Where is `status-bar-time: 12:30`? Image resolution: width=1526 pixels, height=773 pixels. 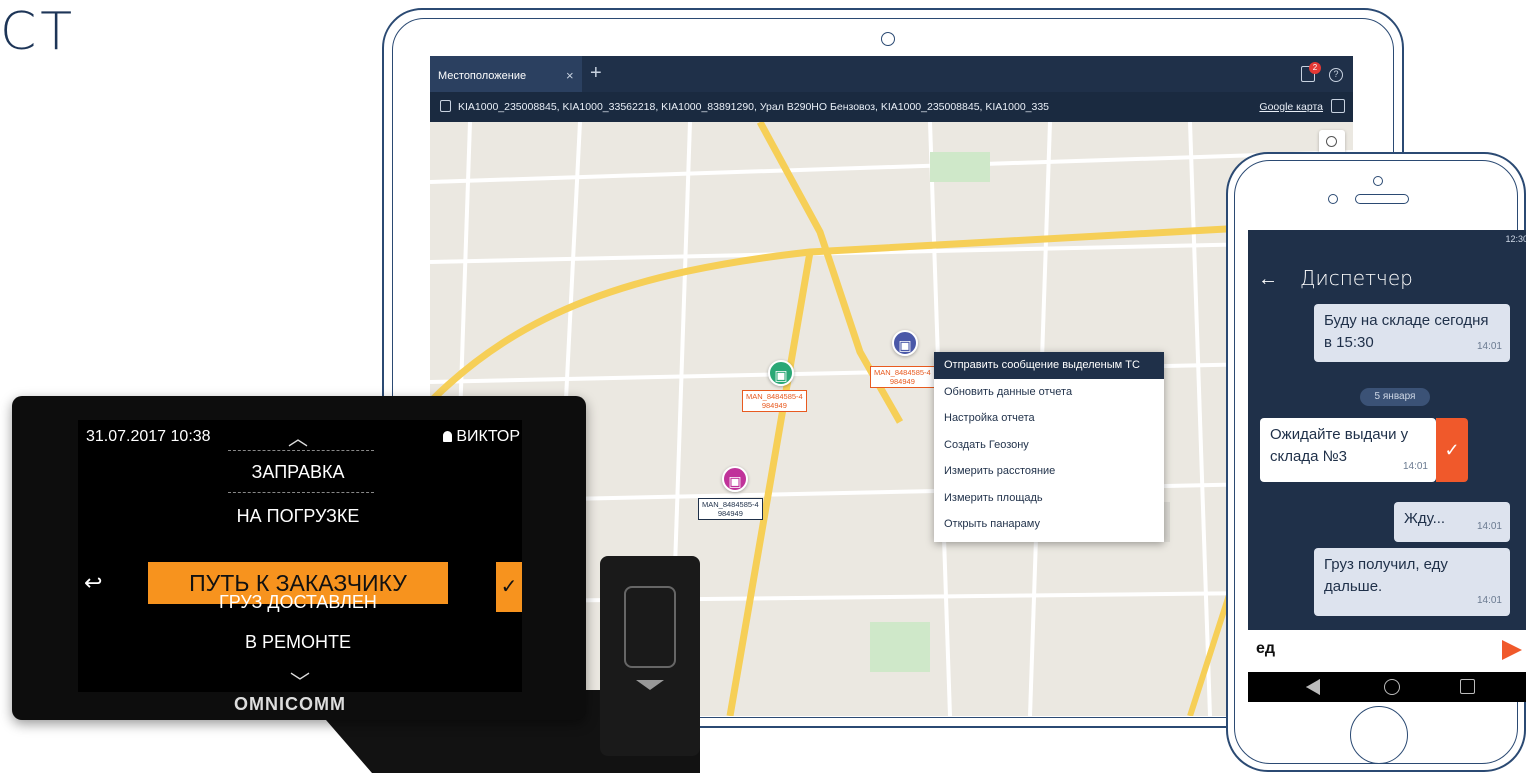
status-bar-time: 12:30 is located at coordinates (1515, 239).